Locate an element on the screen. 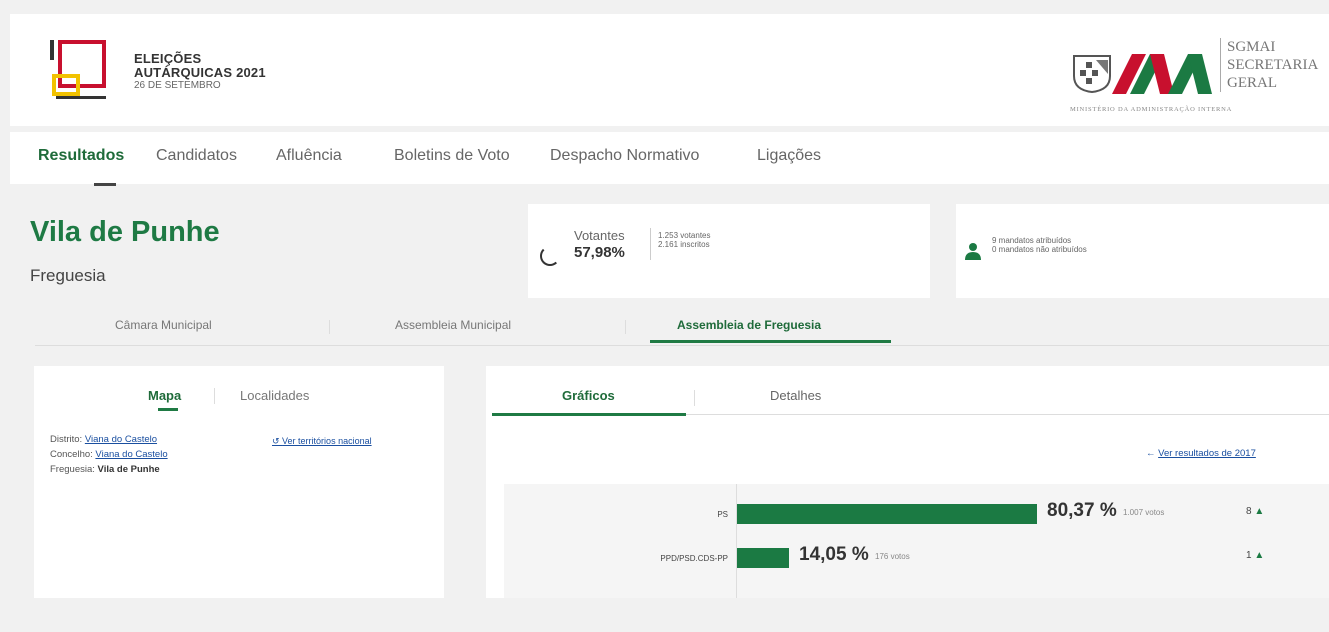  mandates-not-attributed: 0 mandatos não atribuídos is located at coordinates (1039, 249).